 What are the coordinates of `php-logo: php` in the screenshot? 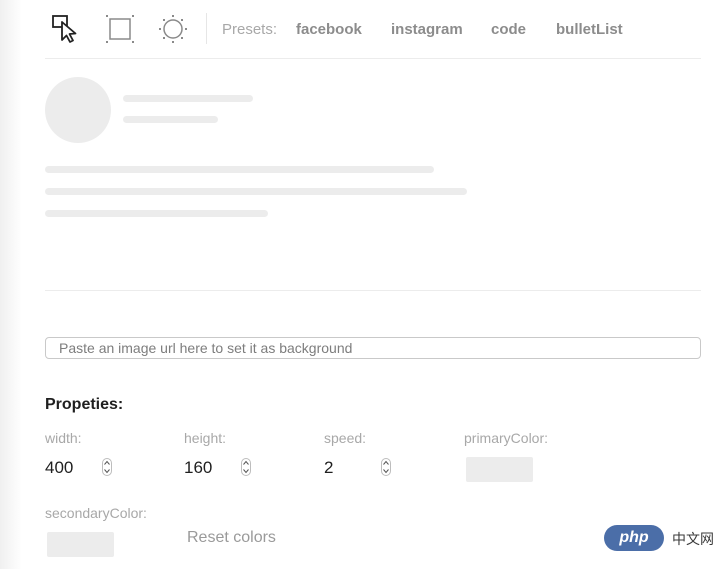 It's located at (634, 538).